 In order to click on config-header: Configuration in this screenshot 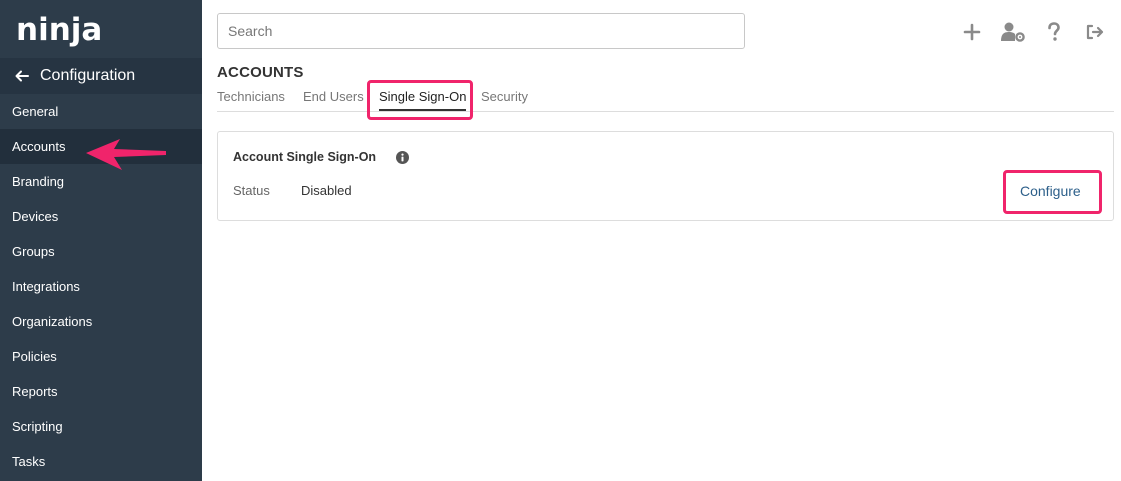, I will do `click(101, 76)`.